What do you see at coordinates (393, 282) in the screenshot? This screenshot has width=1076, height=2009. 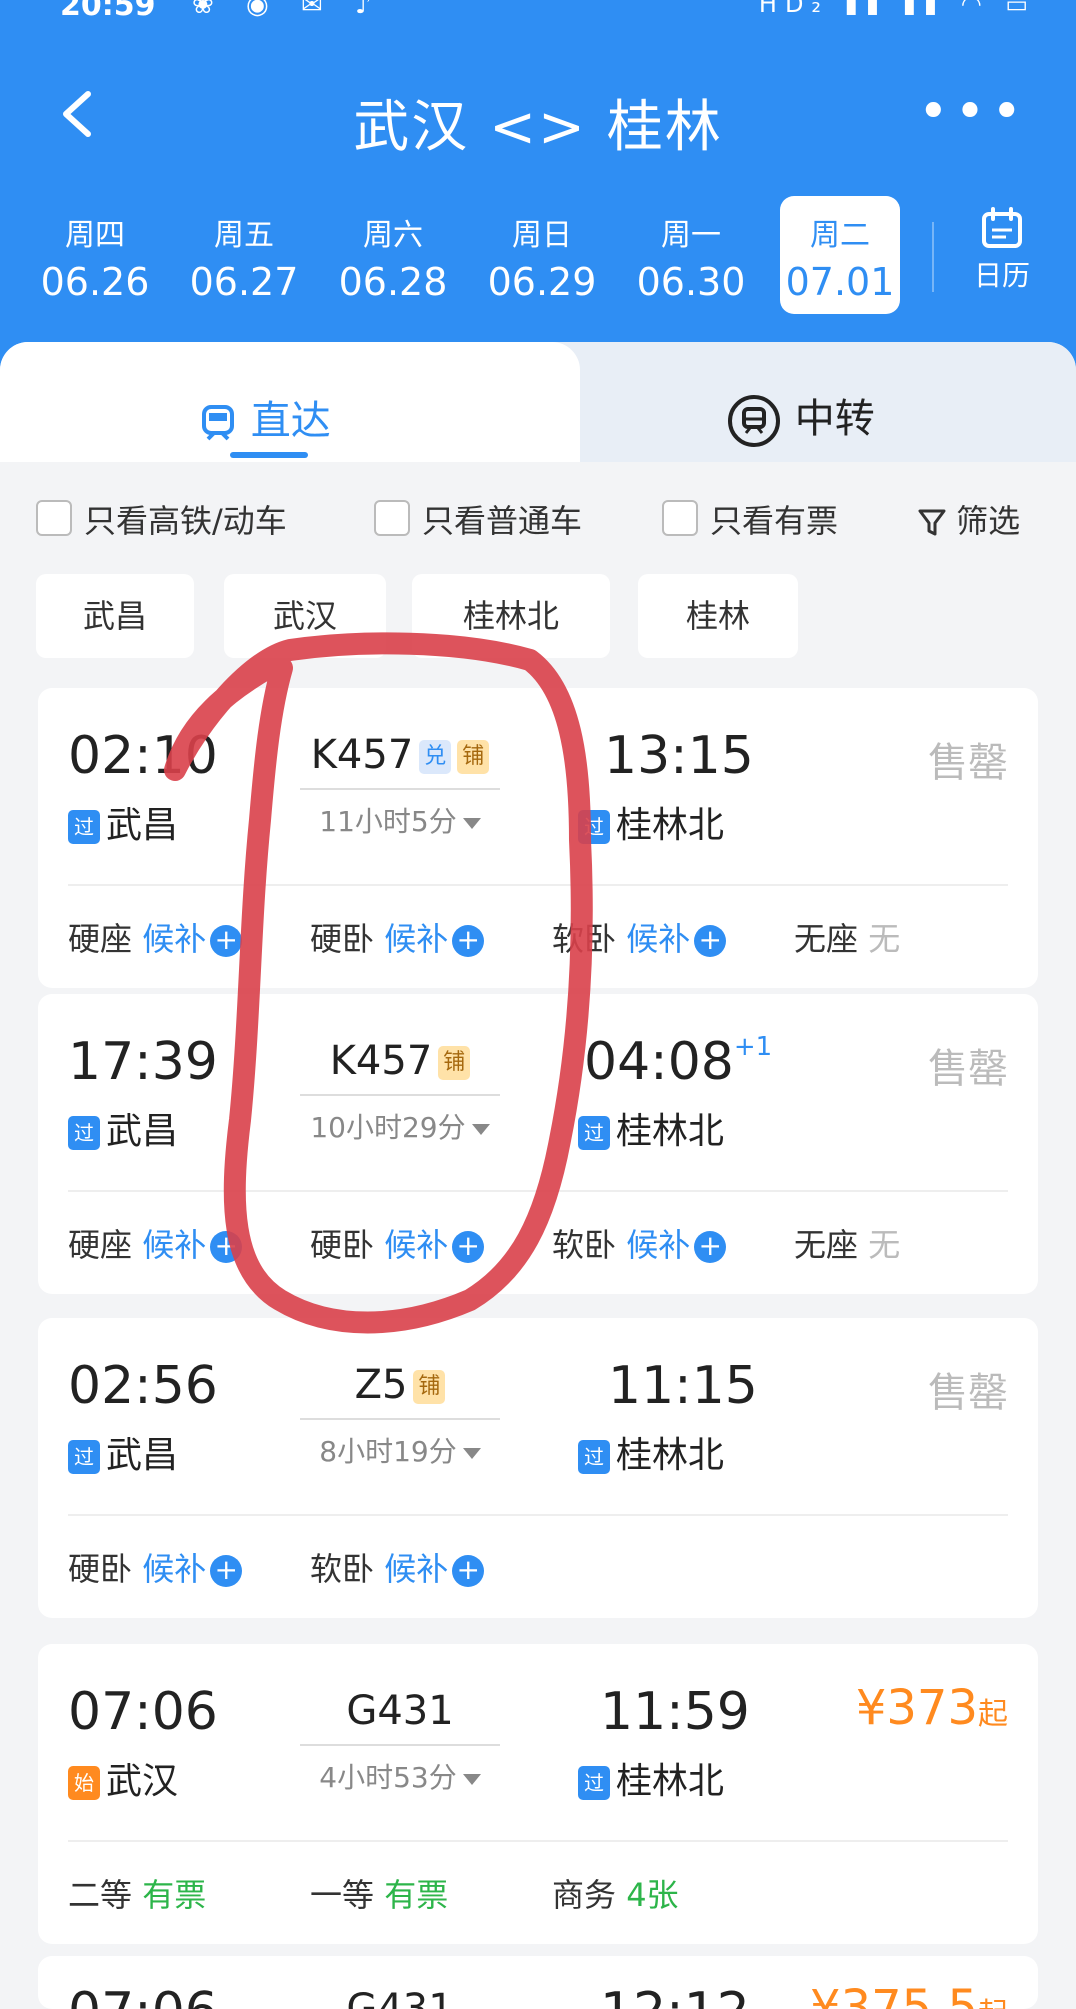 I see `date-value: 06.28` at bounding box center [393, 282].